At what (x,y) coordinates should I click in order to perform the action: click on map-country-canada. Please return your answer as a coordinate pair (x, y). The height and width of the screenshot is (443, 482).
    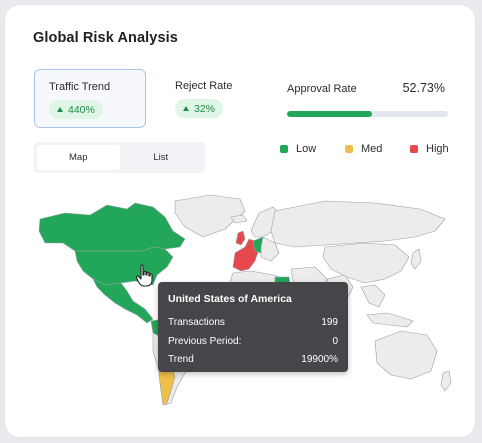
    Looking at the image, I should click on (112, 227).